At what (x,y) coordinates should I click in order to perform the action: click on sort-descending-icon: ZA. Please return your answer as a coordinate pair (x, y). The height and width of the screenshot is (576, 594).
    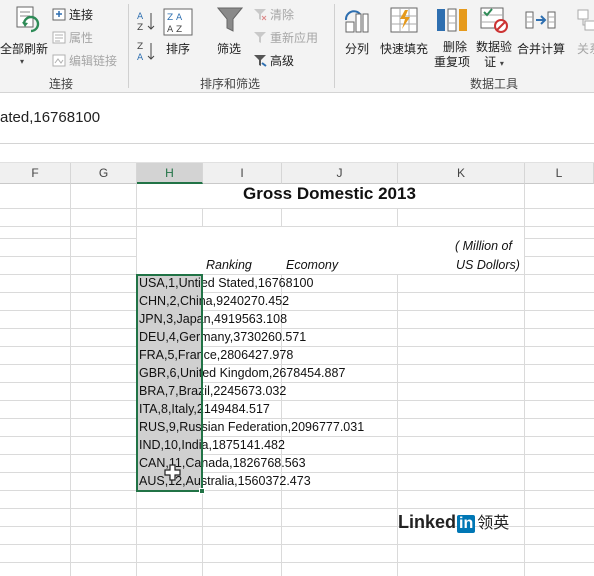
    Looking at the image, I should click on (147, 53).